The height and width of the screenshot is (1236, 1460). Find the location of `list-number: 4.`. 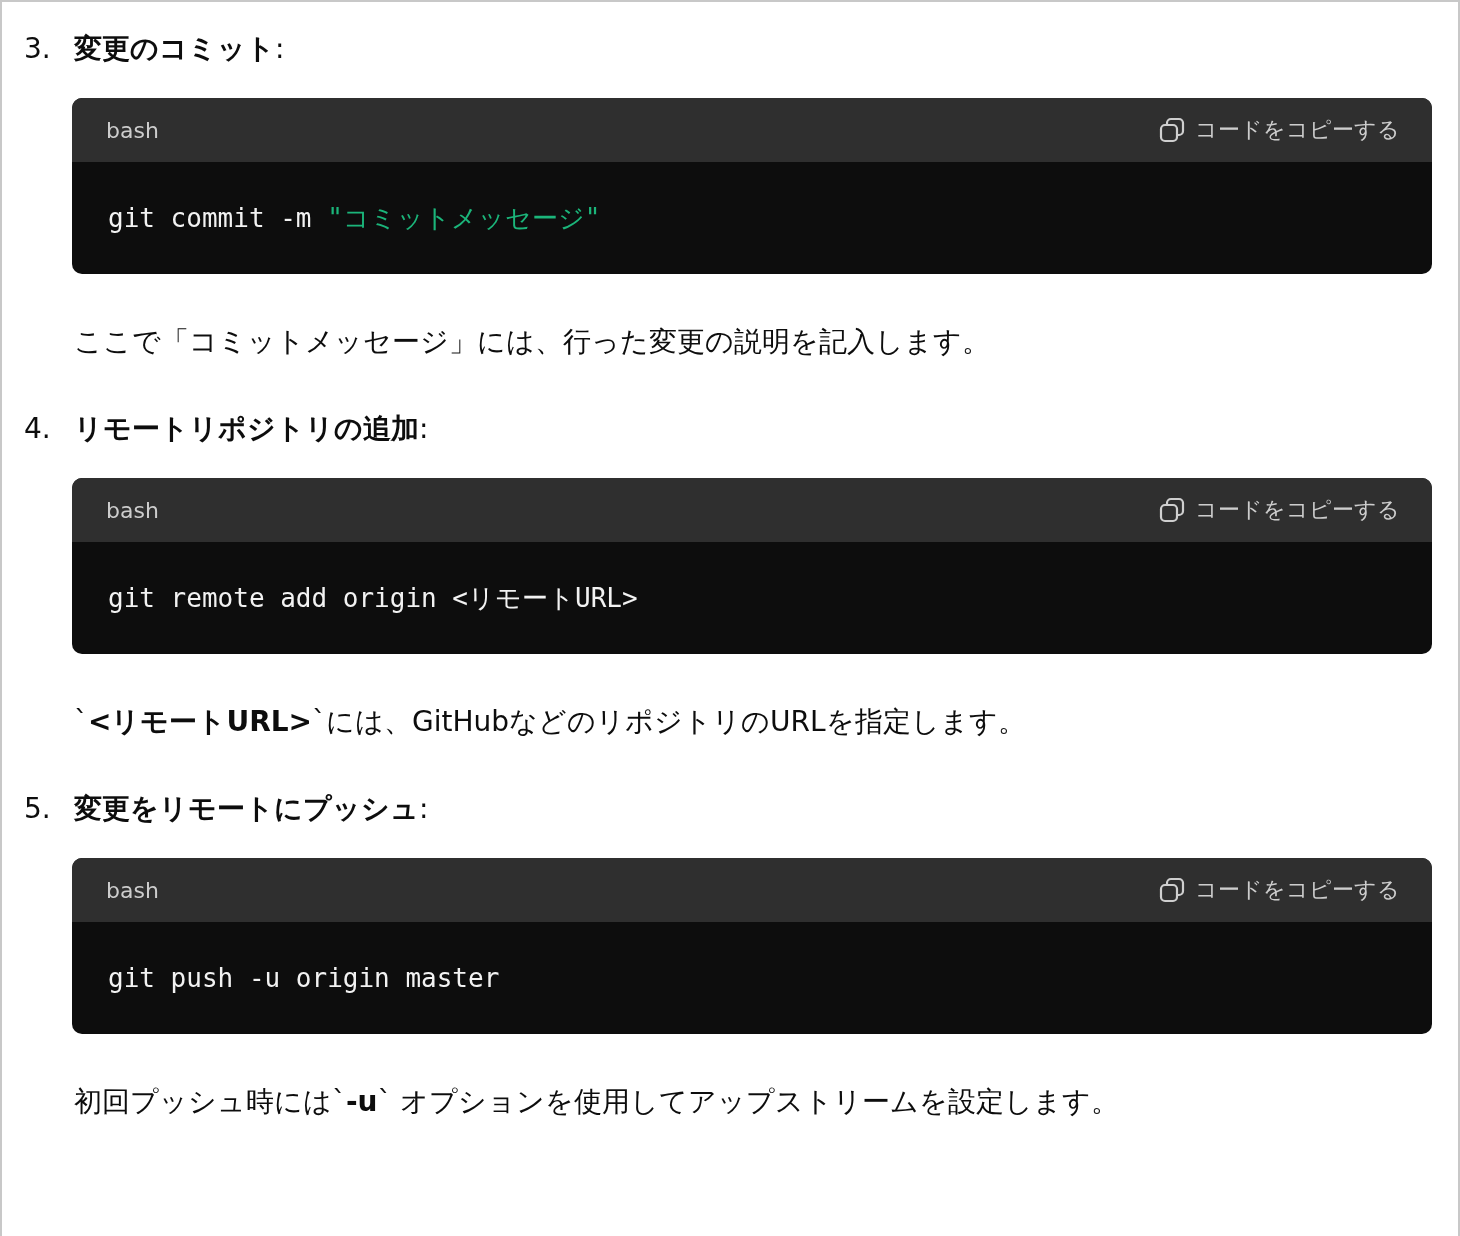

list-number: 4. is located at coordinates (37, 428).